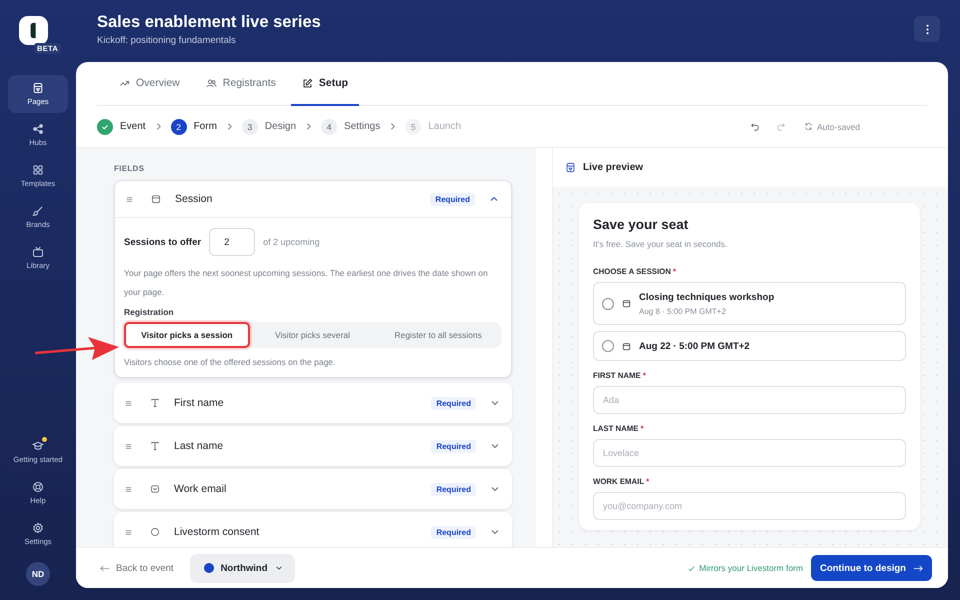 The width and height of the screenshot is (960, 600). What do you see at coordinates (269, 126) in the screenshot?
I see `wizard-step: 3 Design` at bounding box center [269, 126].